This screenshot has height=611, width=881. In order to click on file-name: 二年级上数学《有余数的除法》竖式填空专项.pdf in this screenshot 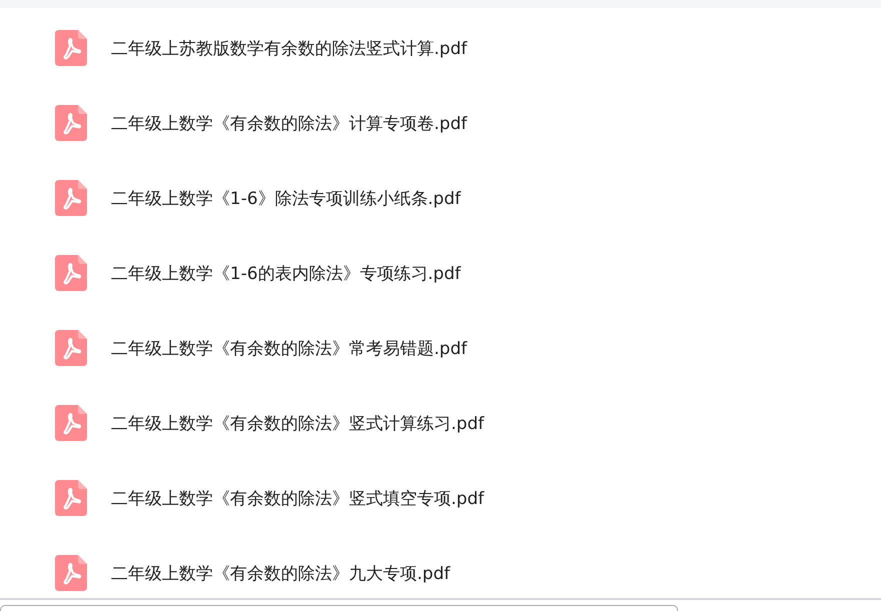, I will do `click(297, 498)`.